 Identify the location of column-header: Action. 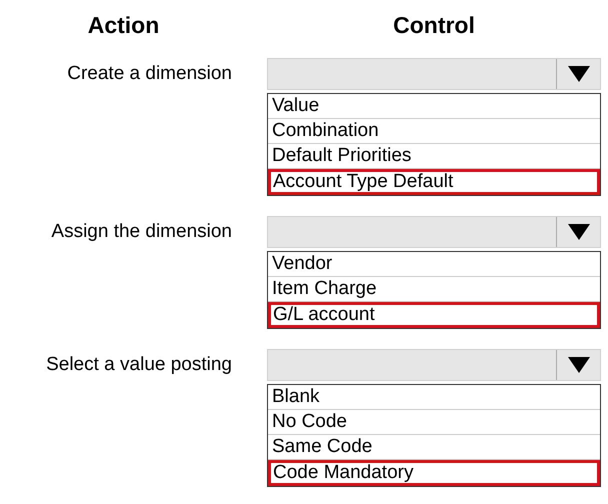
(124, 25).